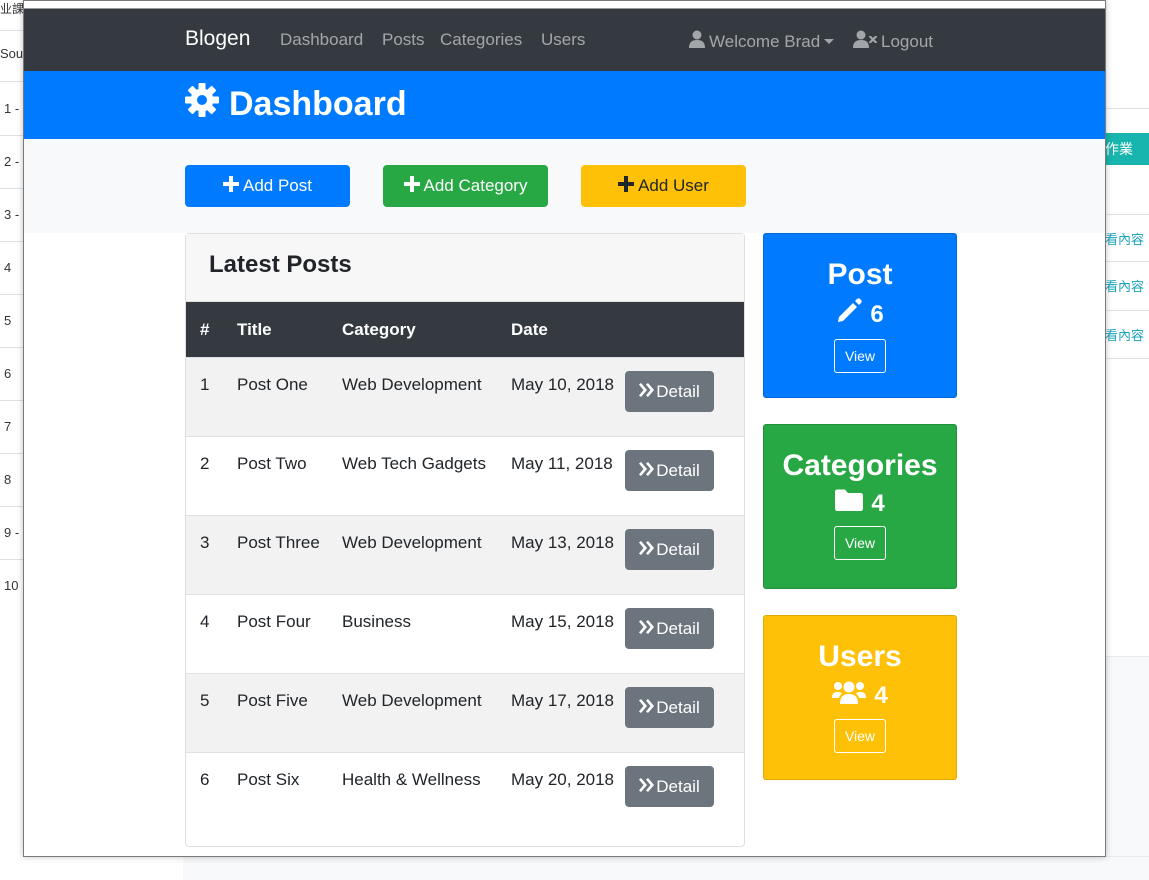  Describe the element at coordinates (414, 463) in the screenshot. I see `post-category: Web Tech Gadgets` at that location.